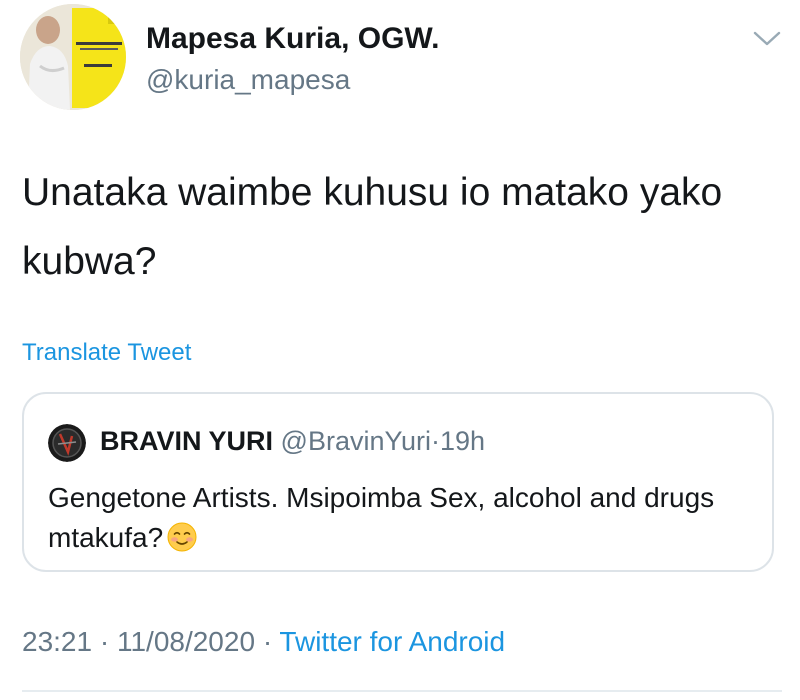 The image size is (800, 700). I want to click on quoted-handle: @BravinYuri, so click(356, 441).